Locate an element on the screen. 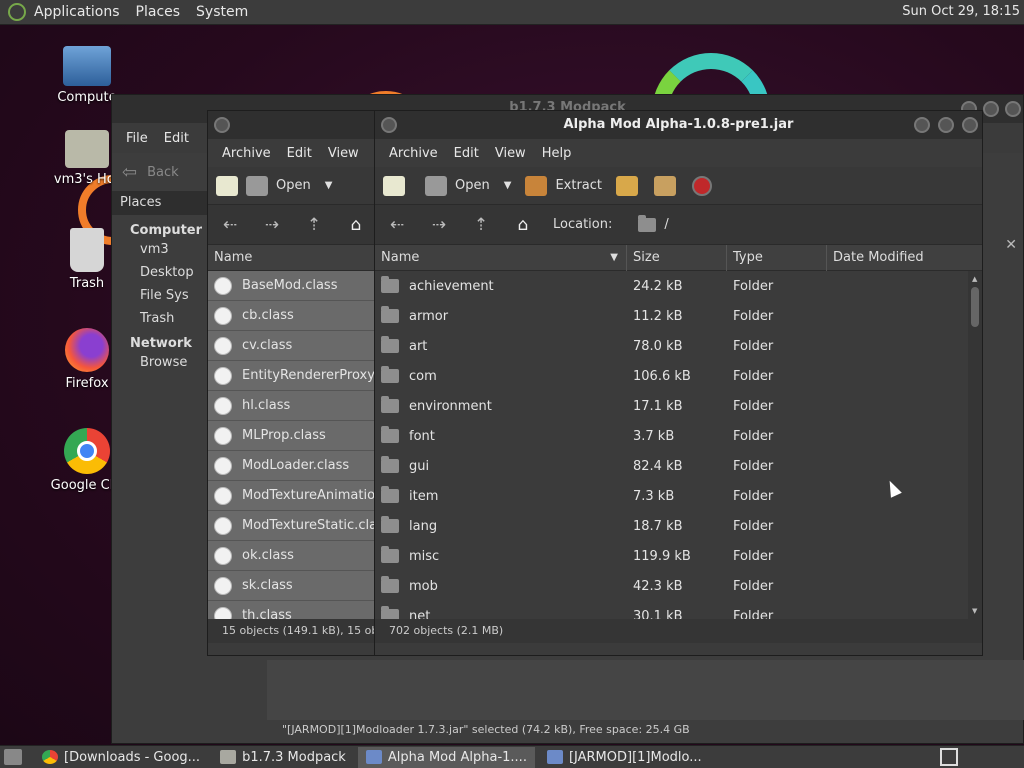 The width and height of the screenshot is (1024, 768). column-header: Name ▼ Size Type Date Modified is located at coordinates (678, 257).